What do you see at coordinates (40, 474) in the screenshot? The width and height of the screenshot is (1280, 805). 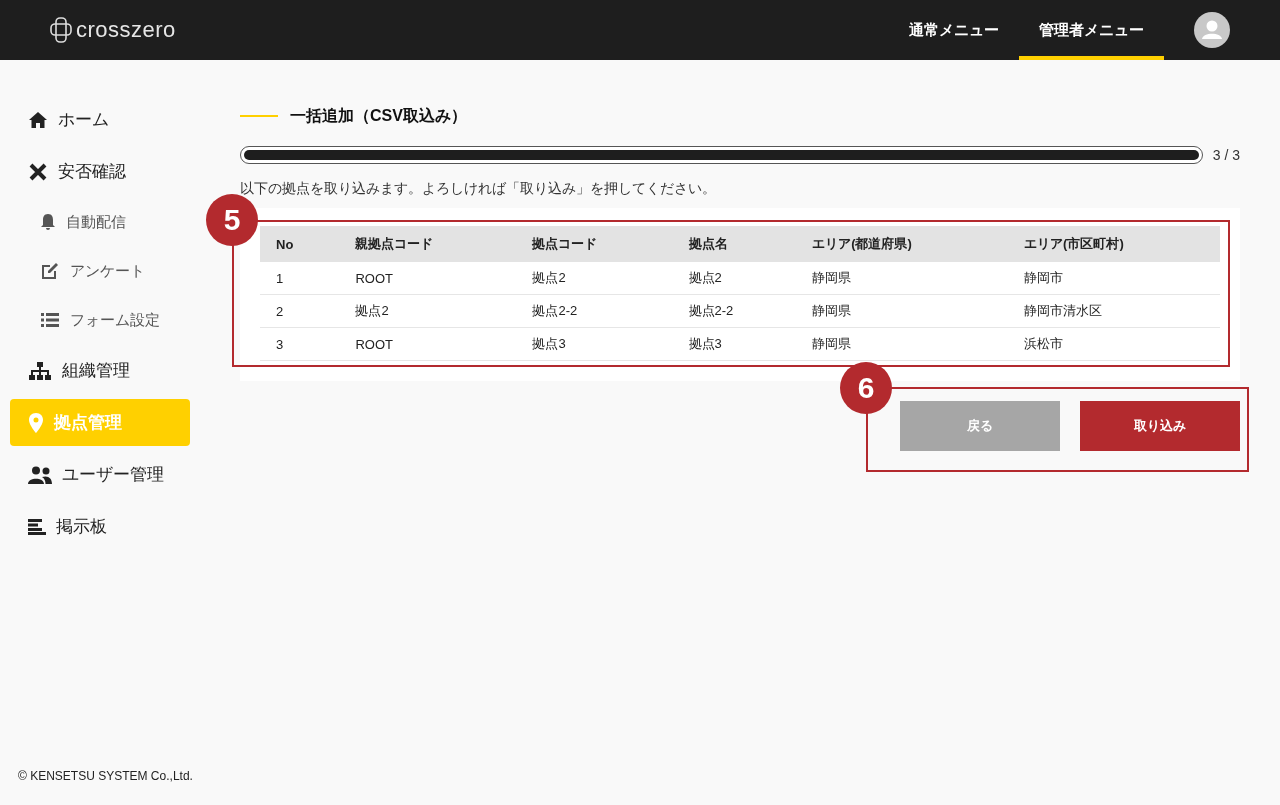 I see `users-icon` at bounding box center [40, 474].